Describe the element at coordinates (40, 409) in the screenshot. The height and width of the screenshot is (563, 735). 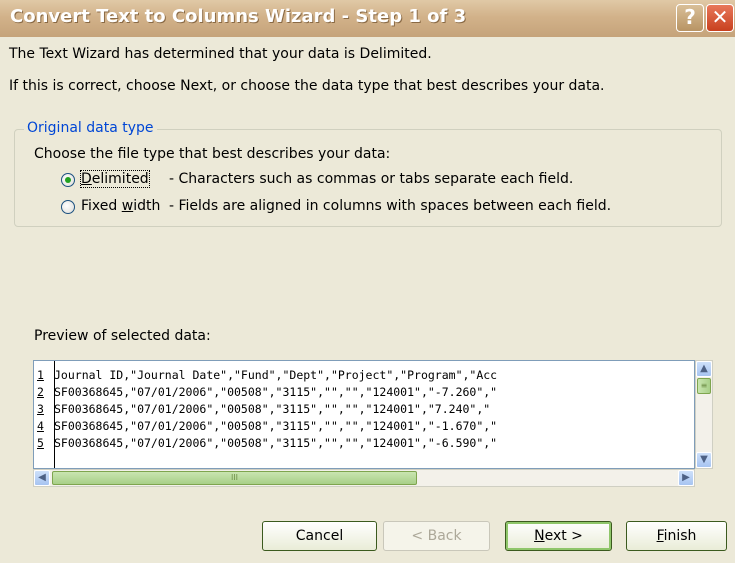
I see `row-number: 3` at that location.